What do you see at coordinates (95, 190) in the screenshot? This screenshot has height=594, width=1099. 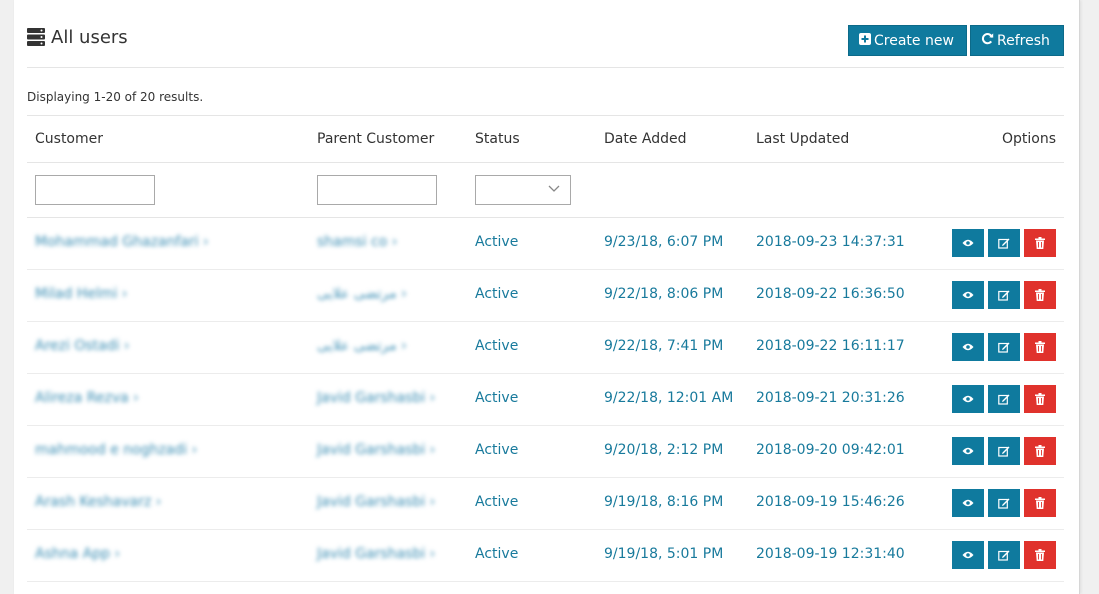 I see `customer-filter-input` at bounding box center [95, 190].